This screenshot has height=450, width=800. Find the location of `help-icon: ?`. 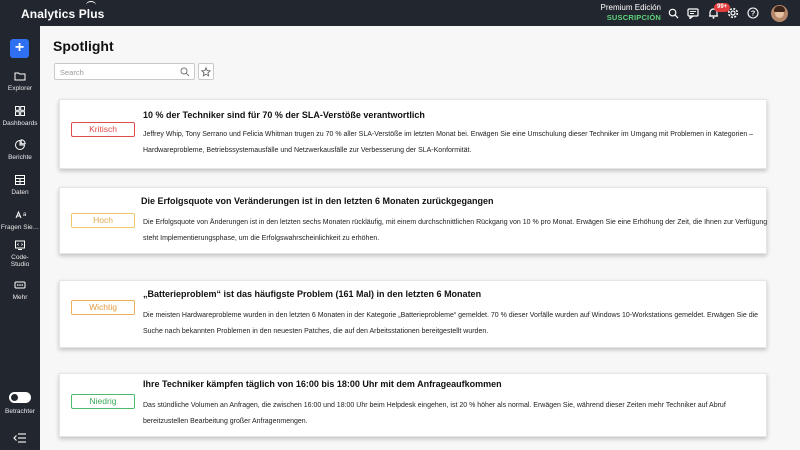

help-icon: ? is located at coordinates (753, 13).